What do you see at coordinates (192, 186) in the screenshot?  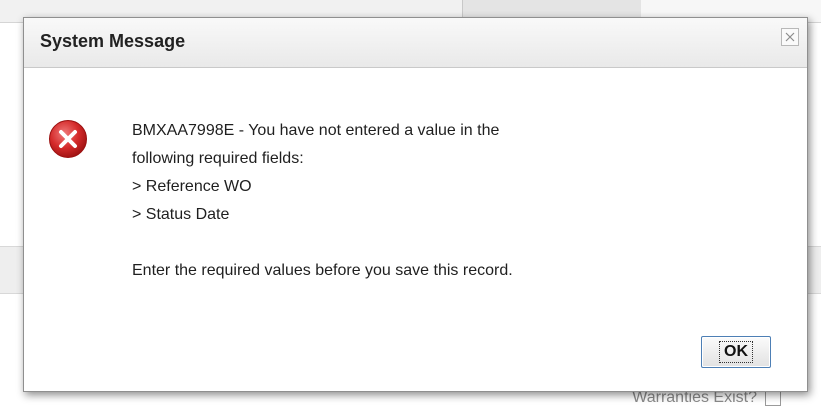 I see `required-field-item: > Reference WO` at bounding box center [192, 186].